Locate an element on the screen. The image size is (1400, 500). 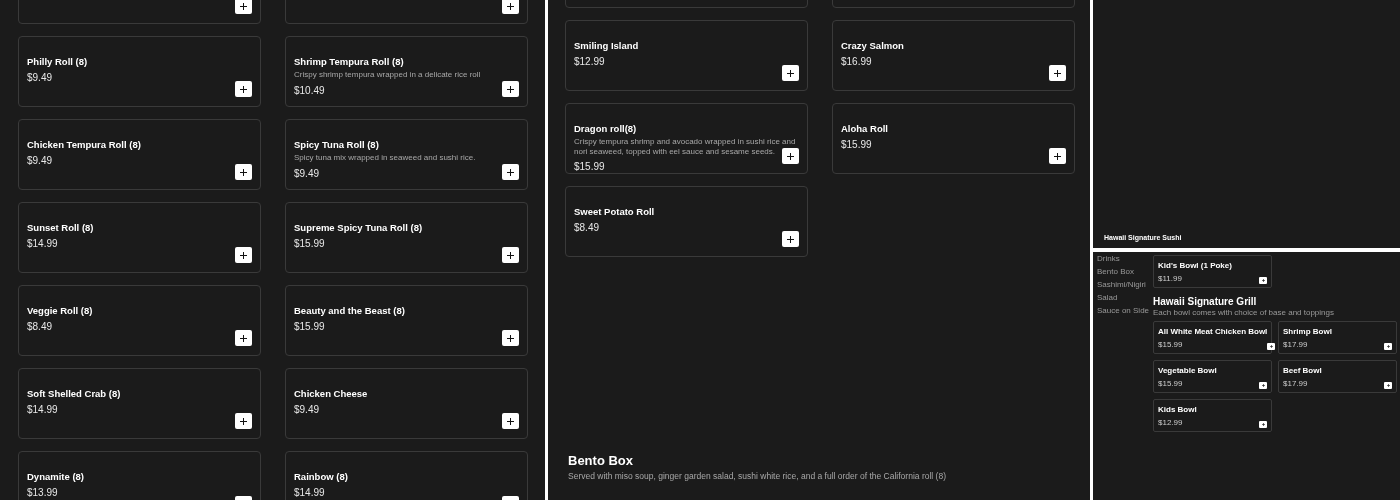
item-name: Dynamite (8) is located at coordinates (56, 476).